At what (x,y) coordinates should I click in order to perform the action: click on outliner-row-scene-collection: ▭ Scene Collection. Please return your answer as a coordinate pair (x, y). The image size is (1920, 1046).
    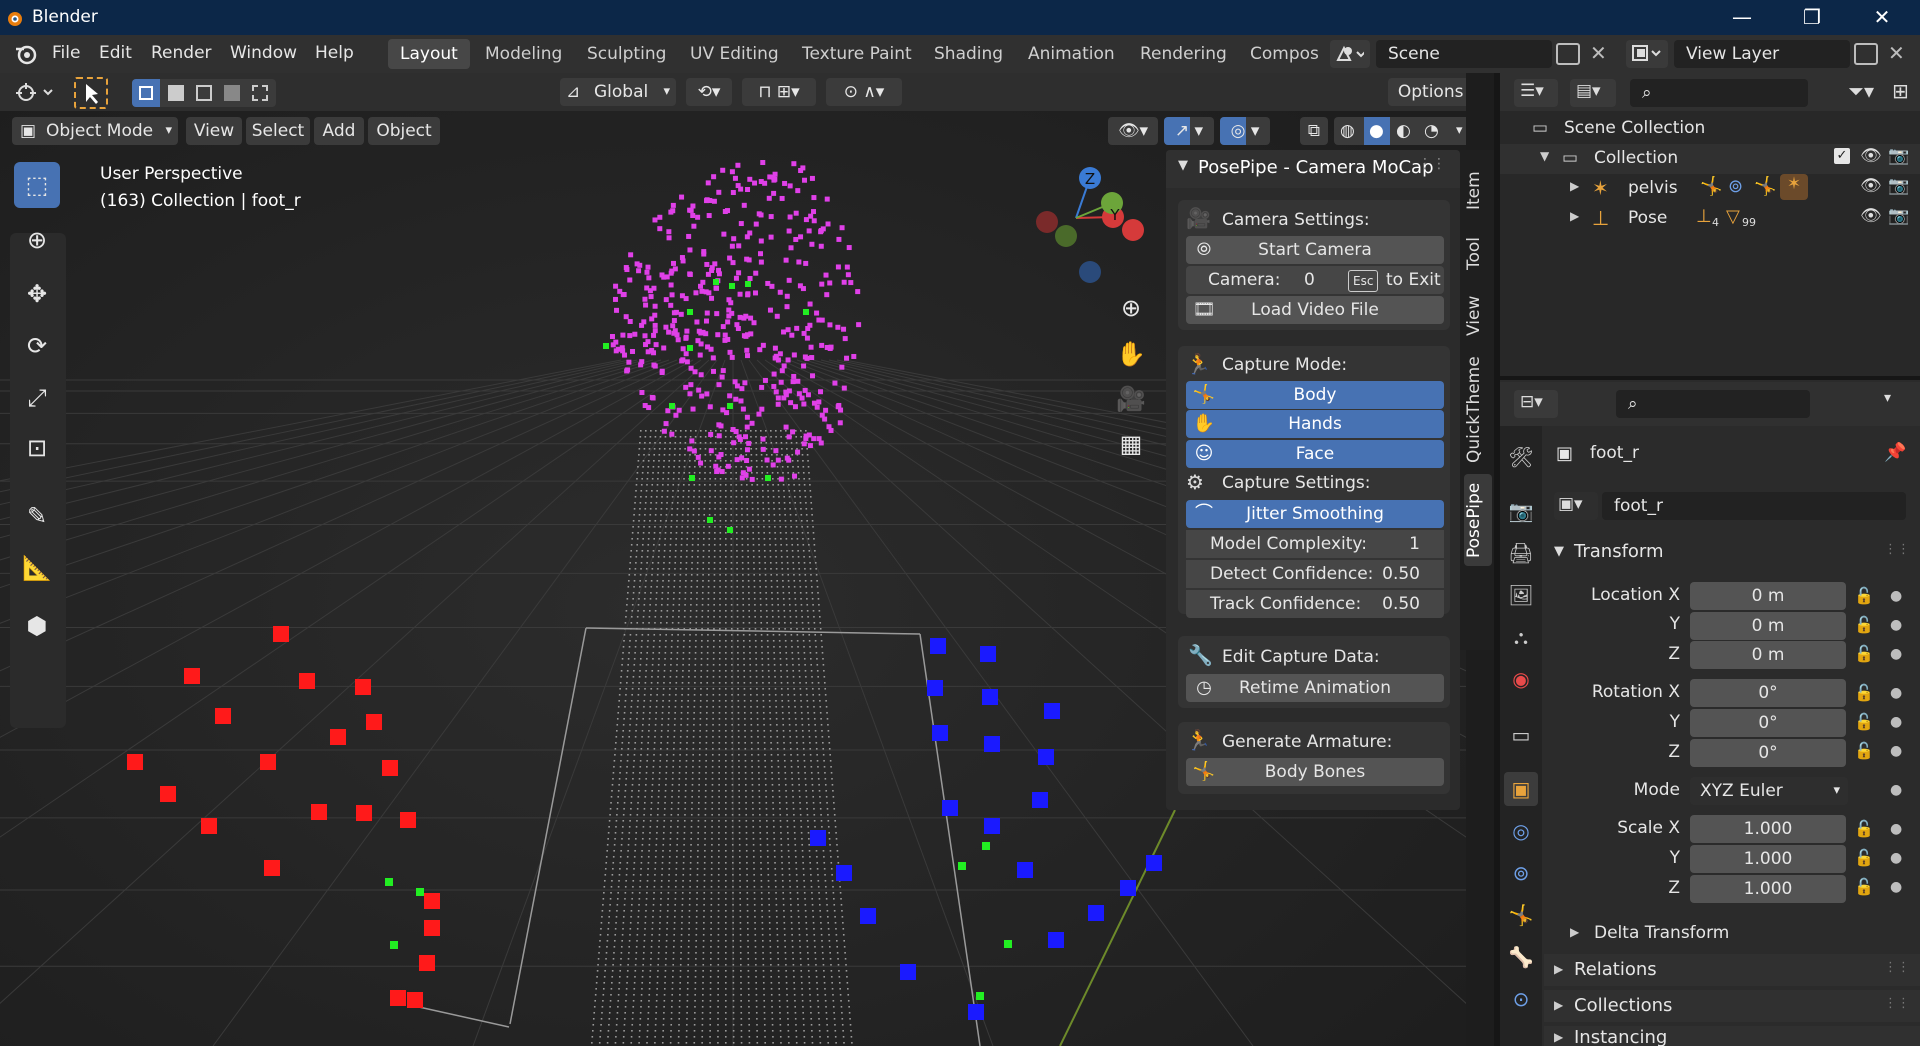
    Looking at the image, I should click on (1710, 129).